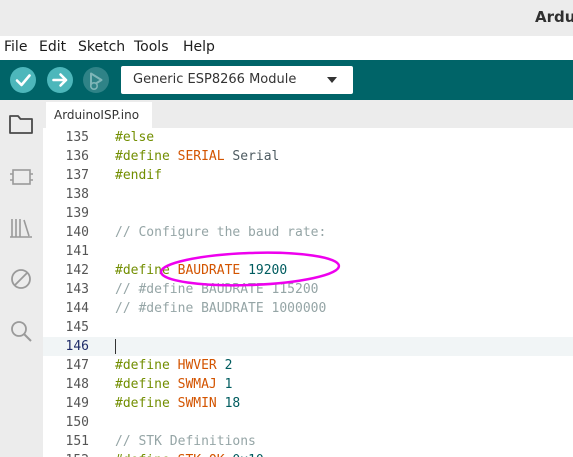 This screenshot has width=573, height=457. I want to click on board-icon, so click(21, 177).